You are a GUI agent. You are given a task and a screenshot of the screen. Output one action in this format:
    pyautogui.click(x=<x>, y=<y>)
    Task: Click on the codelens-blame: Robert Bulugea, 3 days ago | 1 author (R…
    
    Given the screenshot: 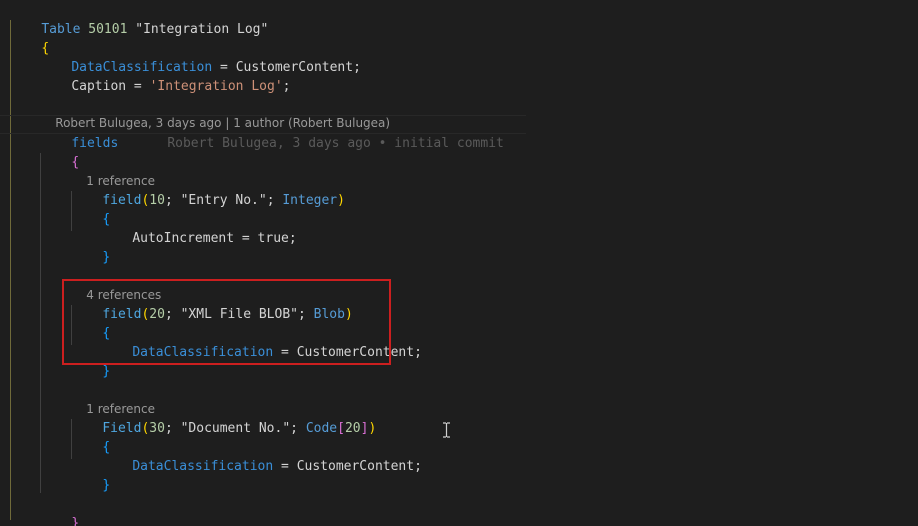 What is the action you would take?
    pyautogui.click(x=215, y=114)
    